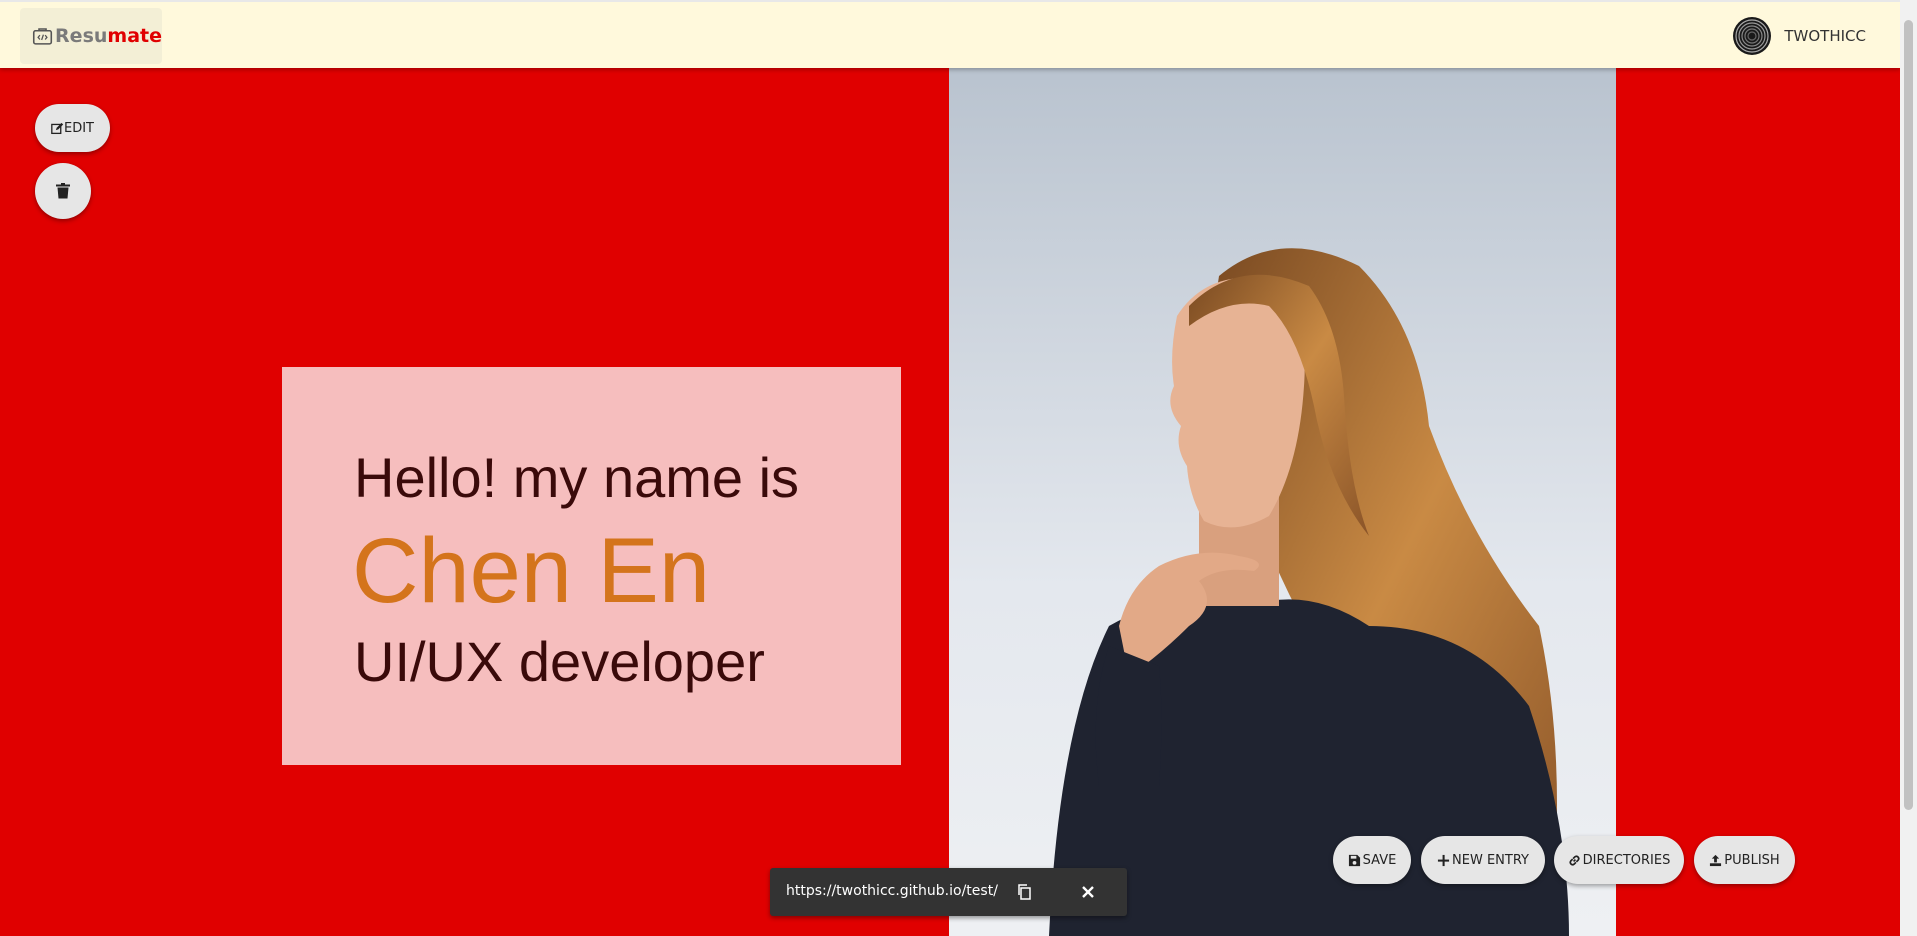  What do you see at coordinates (577, 477) in the screenshot?
I see `greeting-text: Hello! my name is` at bounding box center [577, 477].